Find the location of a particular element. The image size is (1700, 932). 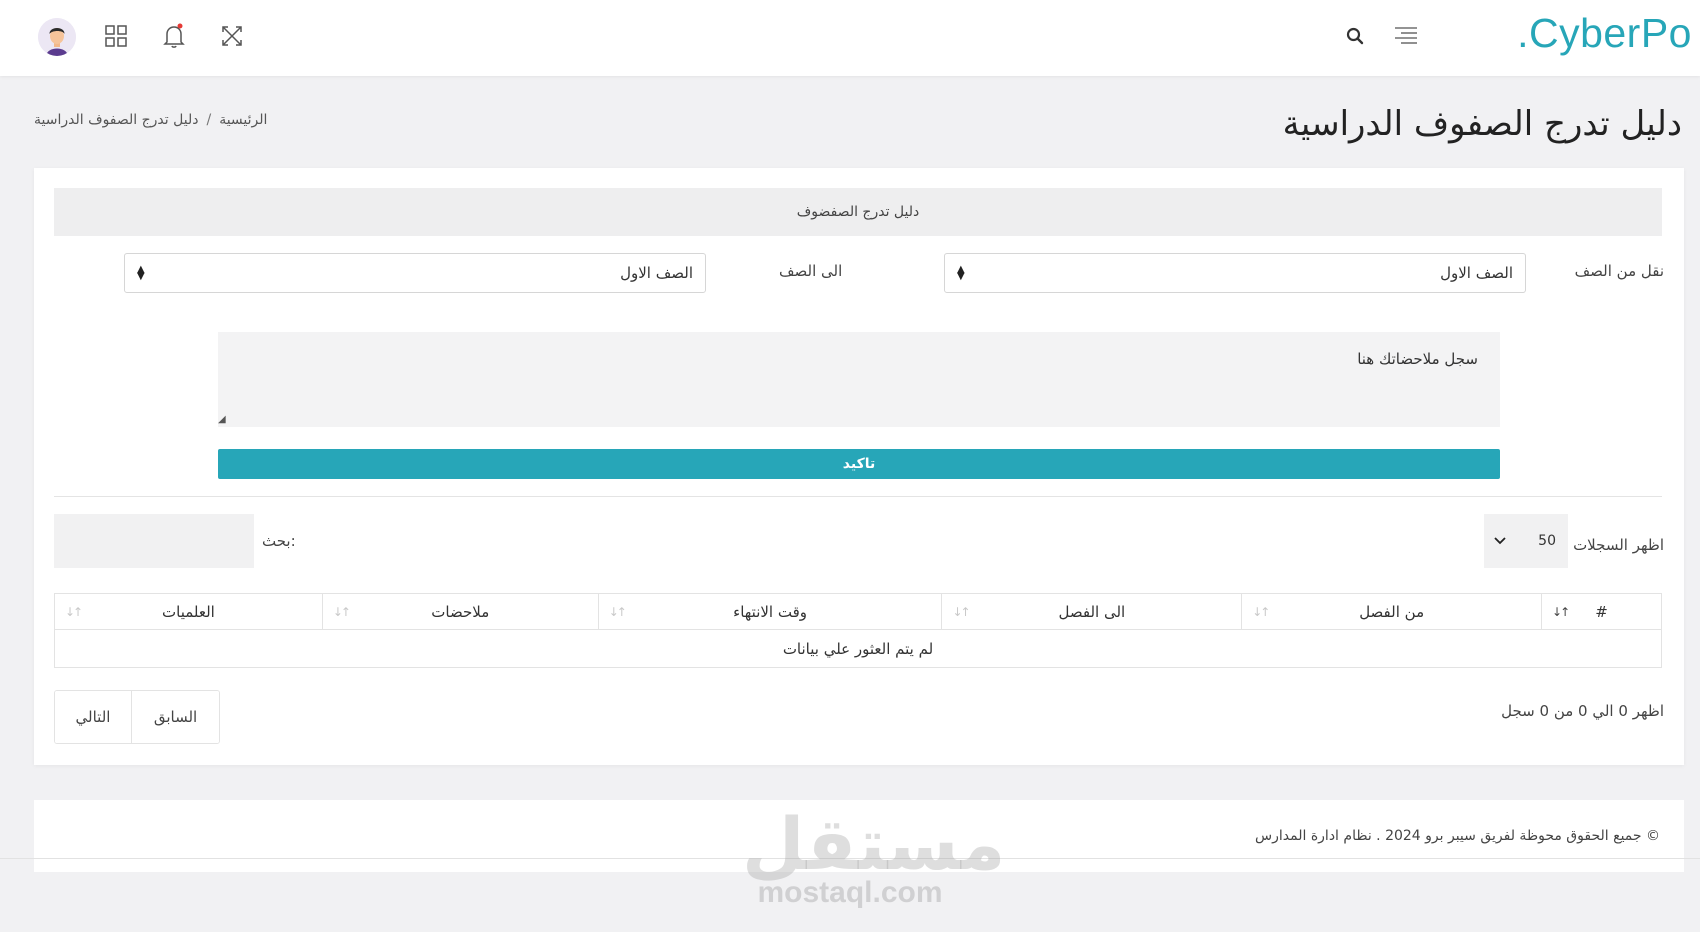

table-row: لم يتم العثور علي بيانات is located at coordinates (858, 648).